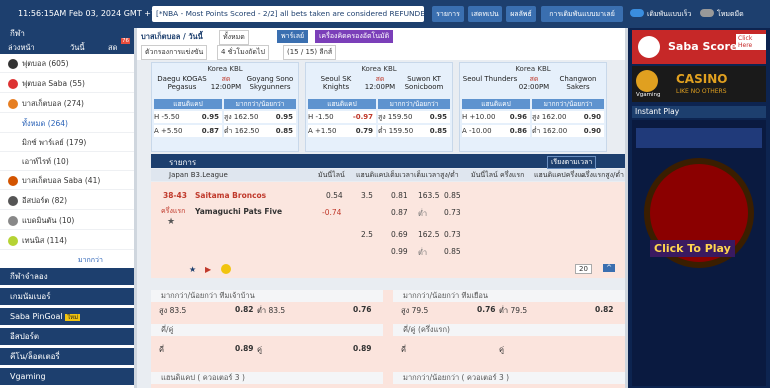  I want to click on league-count: (15 / 15) ลีกส์, so click(310, 52).